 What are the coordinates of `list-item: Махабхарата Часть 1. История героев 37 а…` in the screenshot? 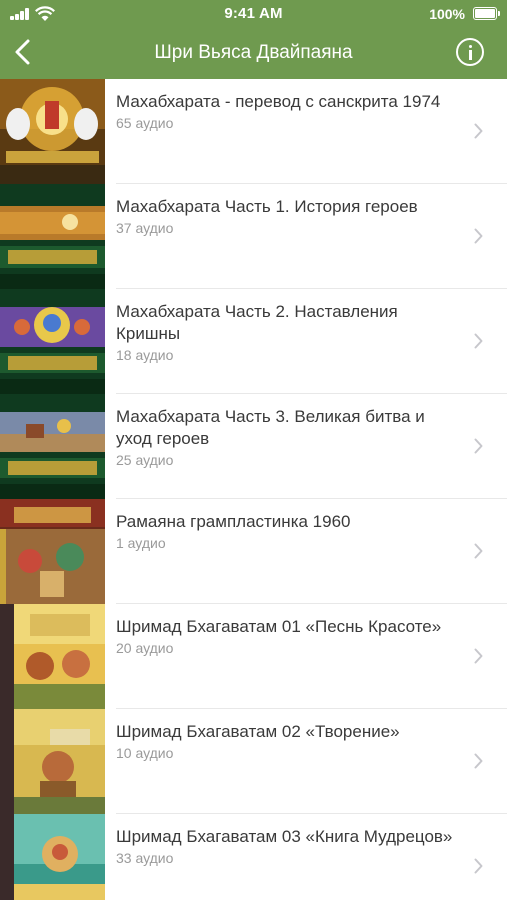 It's located at (253, 236).